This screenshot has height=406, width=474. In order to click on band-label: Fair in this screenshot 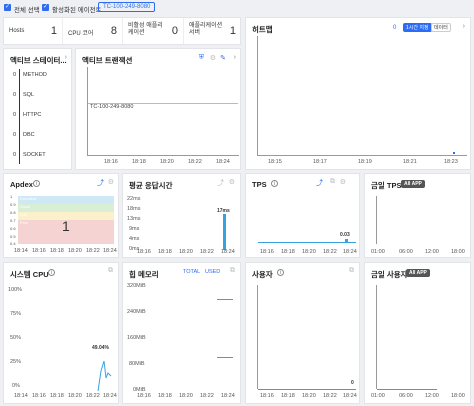, I will do `click(23, 214)`.